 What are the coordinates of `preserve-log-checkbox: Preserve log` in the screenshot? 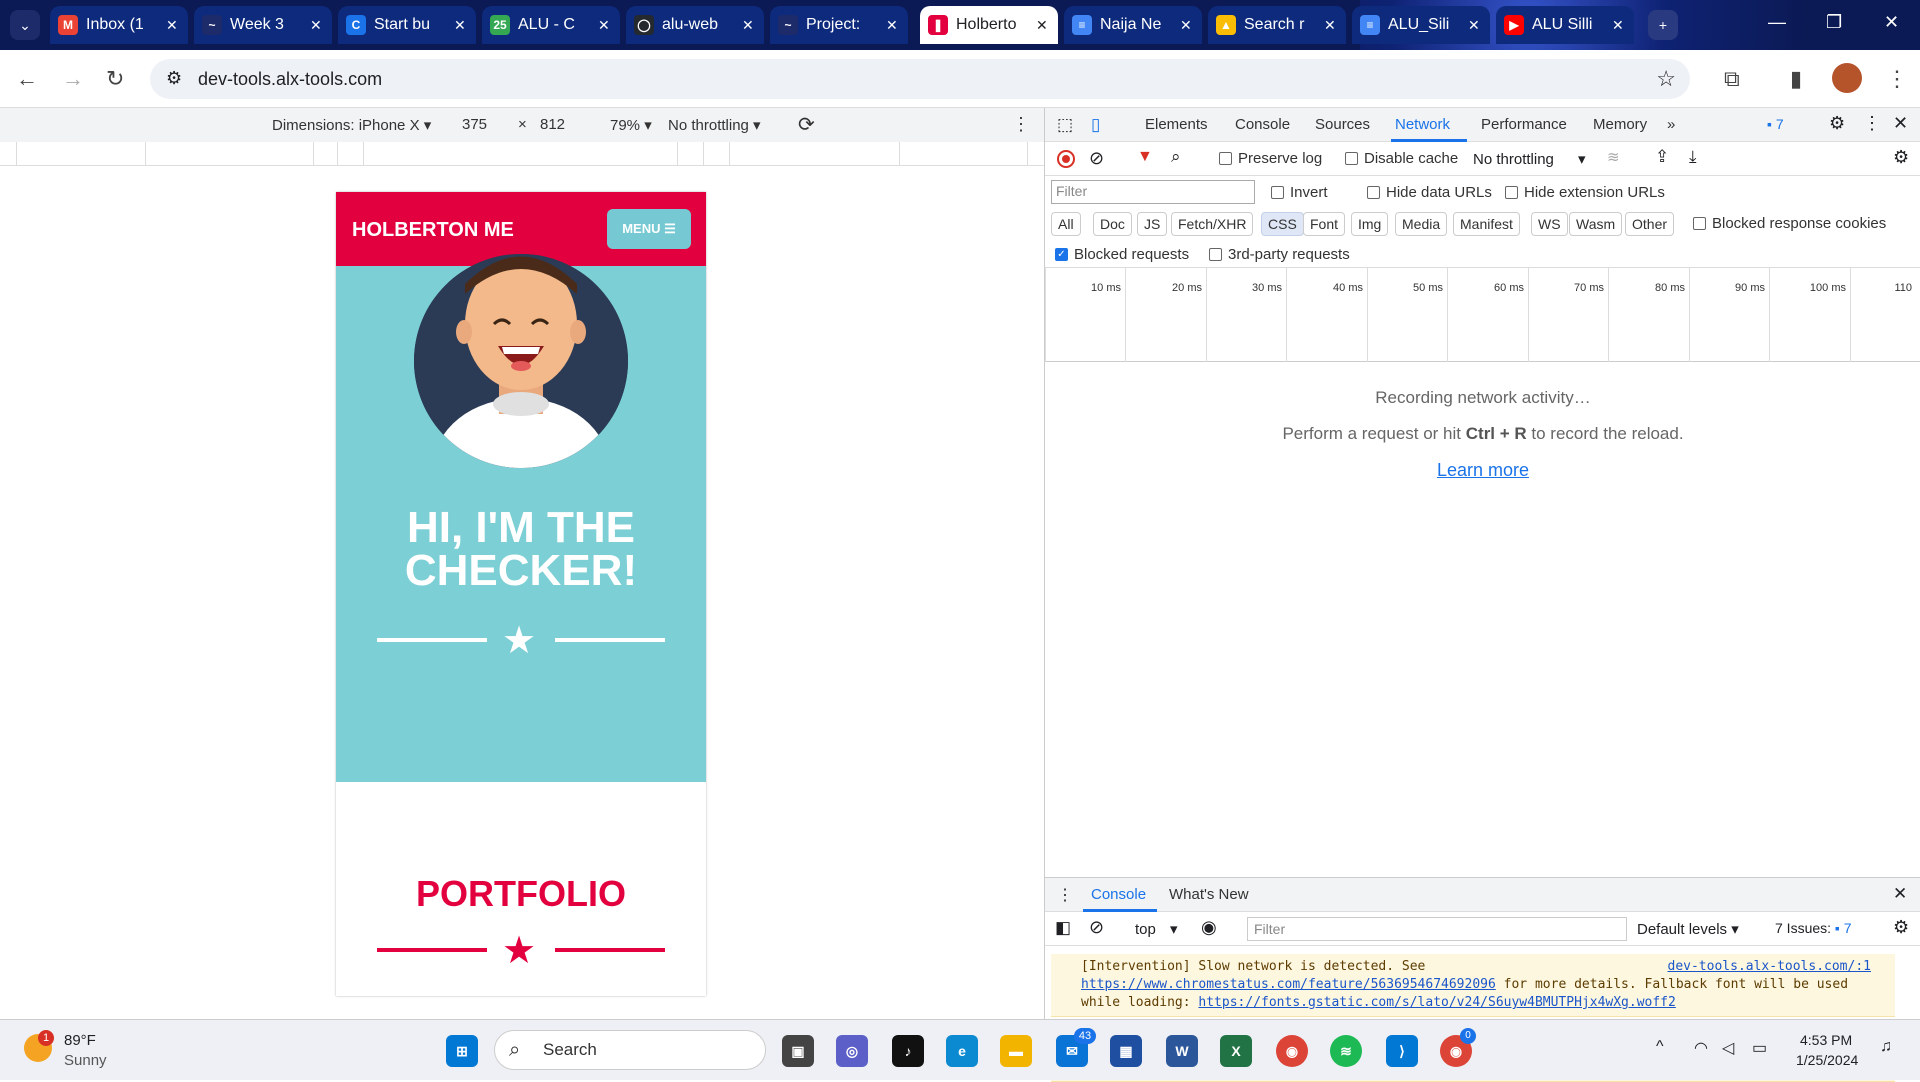 It's located at (1270, 158).